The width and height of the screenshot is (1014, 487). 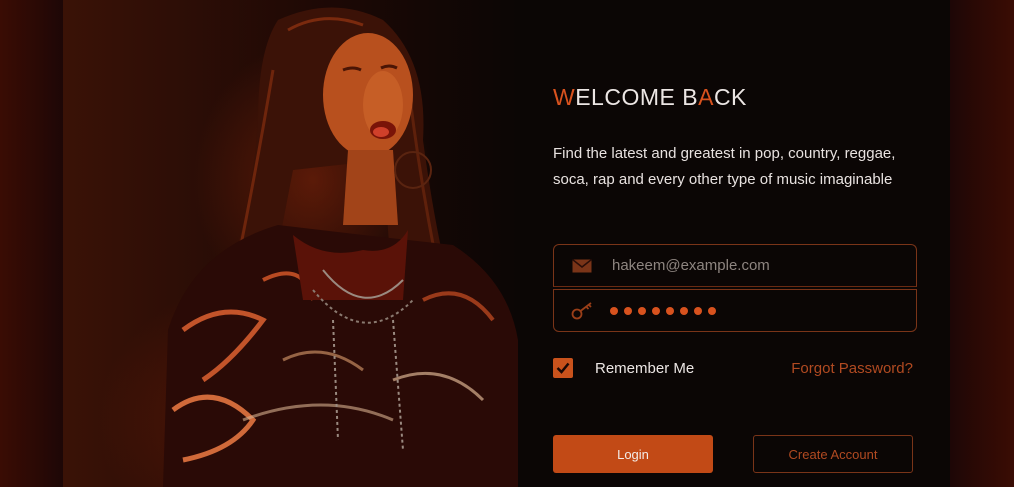 I want to click on remember-label: Remember Me, so click(x=645, y=368).